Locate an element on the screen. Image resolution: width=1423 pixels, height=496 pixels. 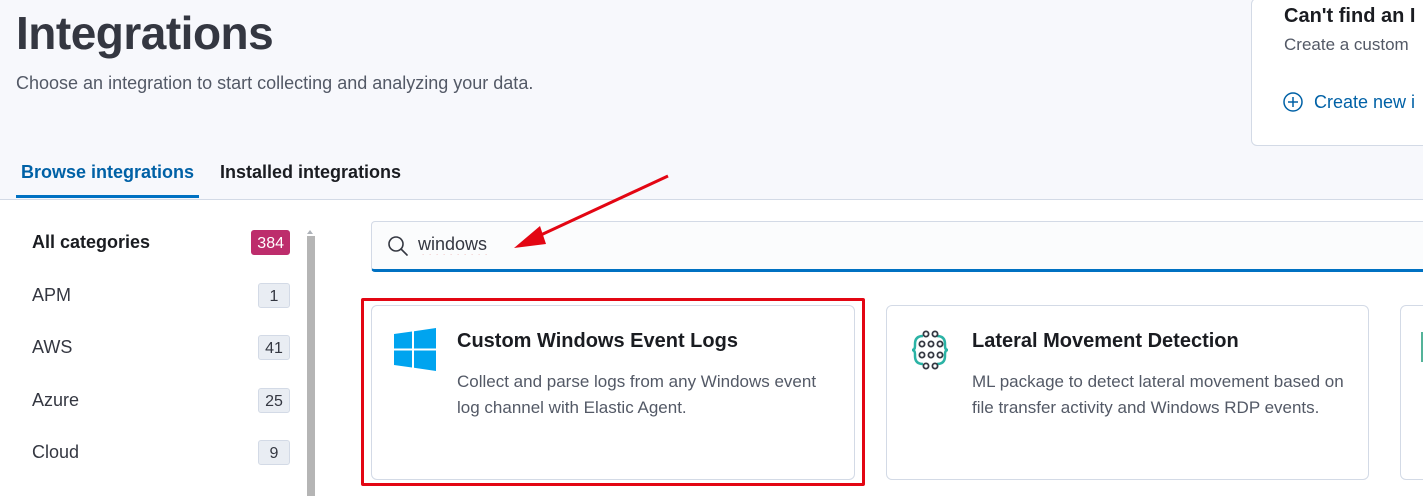
category-label: AWS is located at coordinates (52, 347).